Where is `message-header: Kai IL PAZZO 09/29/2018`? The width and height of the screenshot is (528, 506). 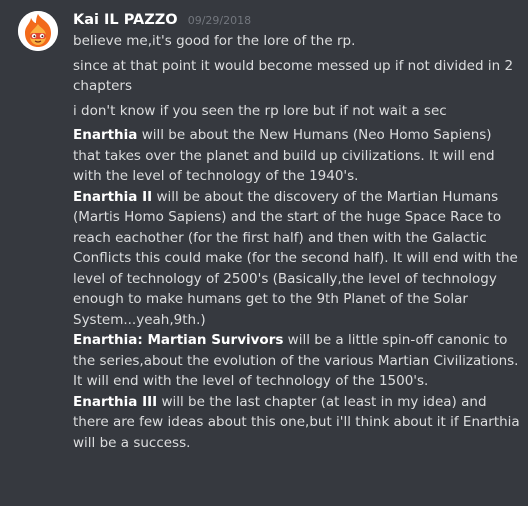
message-header: Kai IL PAZZO 09/29/2018 is located at coordinates (162, 20).